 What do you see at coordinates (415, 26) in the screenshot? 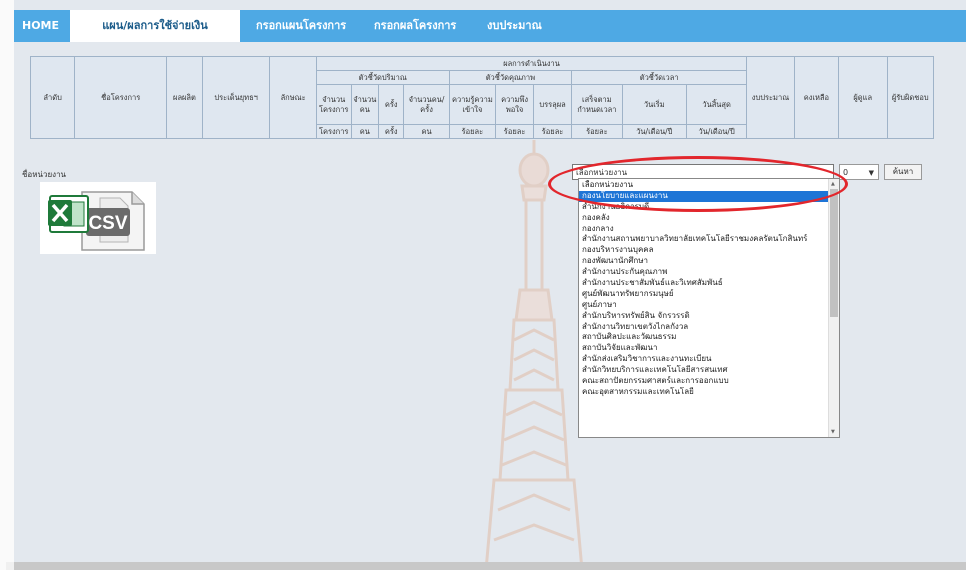
I see `nav-enter-result: กรอกผลโครงการ` at bounding box center [415, 26].